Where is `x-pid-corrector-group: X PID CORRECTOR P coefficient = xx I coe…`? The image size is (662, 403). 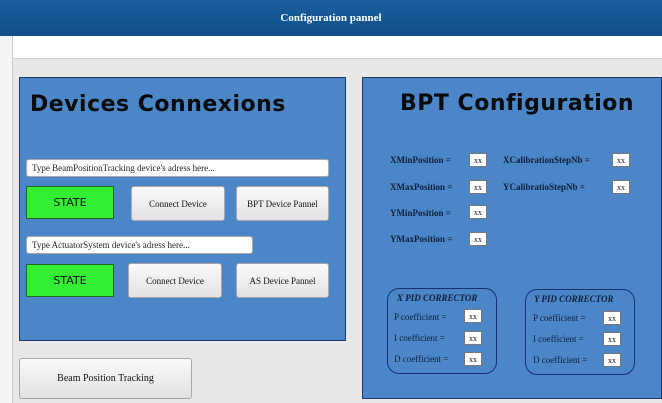 x-pid-corrector-group: X PID CORRECTOR P coefficient = xx I coe… is located at coordinates (442, 331).